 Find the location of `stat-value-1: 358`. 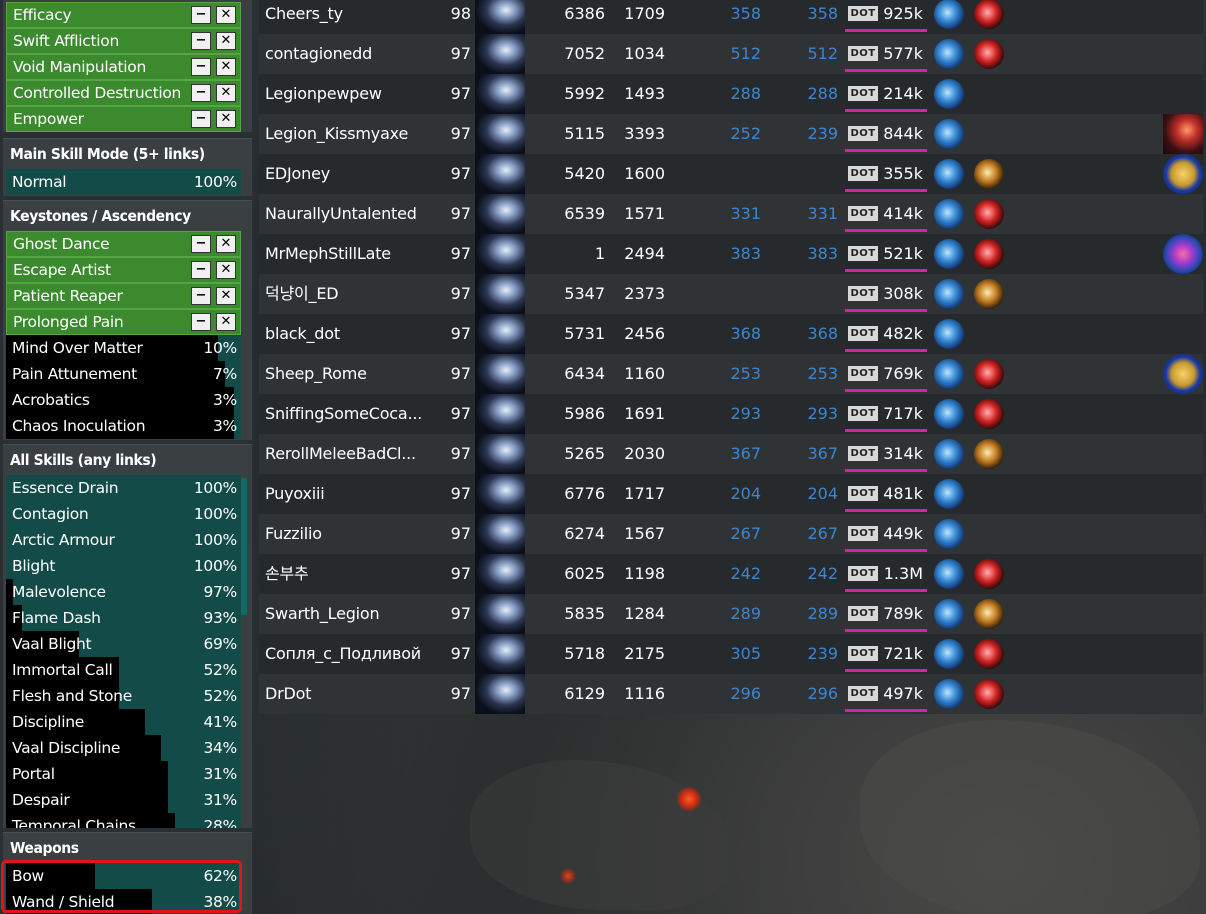

stat-value-1: 358 is located at coordinates (745, 13).